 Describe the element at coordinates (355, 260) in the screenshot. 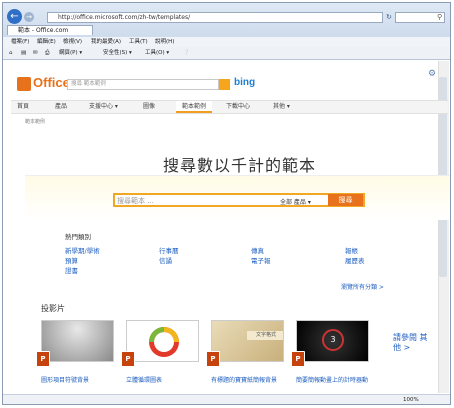

I see `category-link: 履歷表` at that location.